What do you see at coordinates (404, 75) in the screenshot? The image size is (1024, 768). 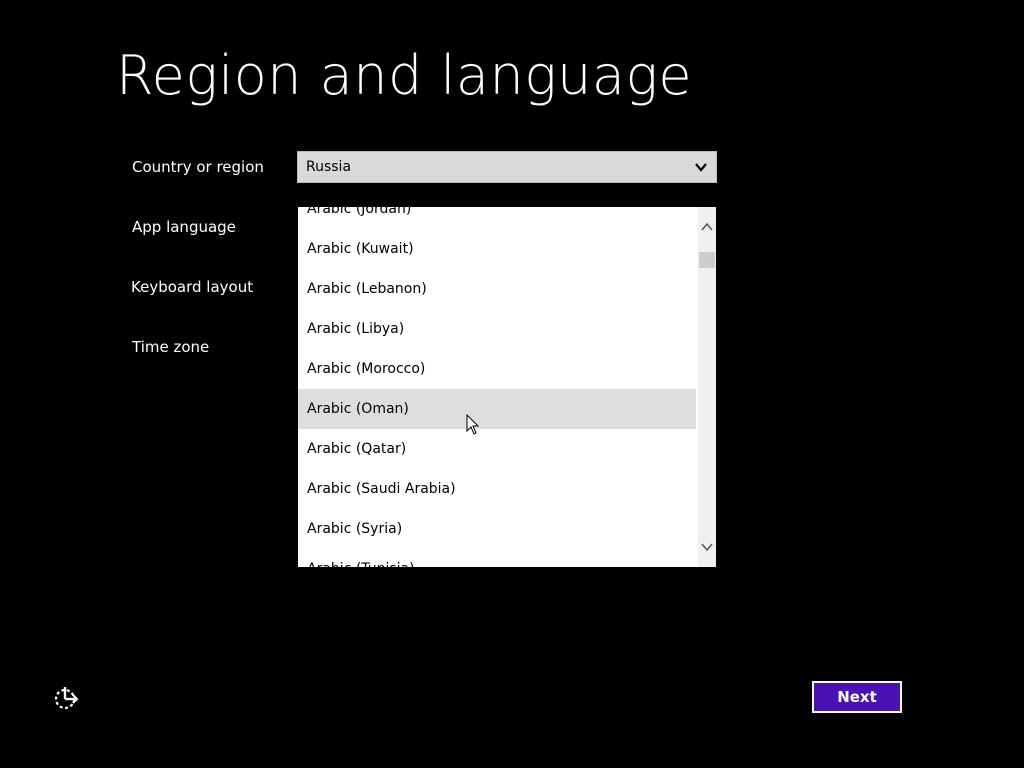 I see `page-title: Region and language` at bounding box center [404, 75].